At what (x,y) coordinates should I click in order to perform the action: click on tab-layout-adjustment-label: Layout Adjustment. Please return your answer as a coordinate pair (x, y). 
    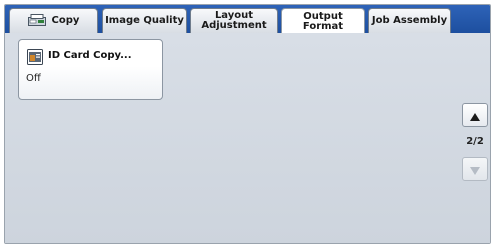
    Looking at the image, I should click on (234, 20).